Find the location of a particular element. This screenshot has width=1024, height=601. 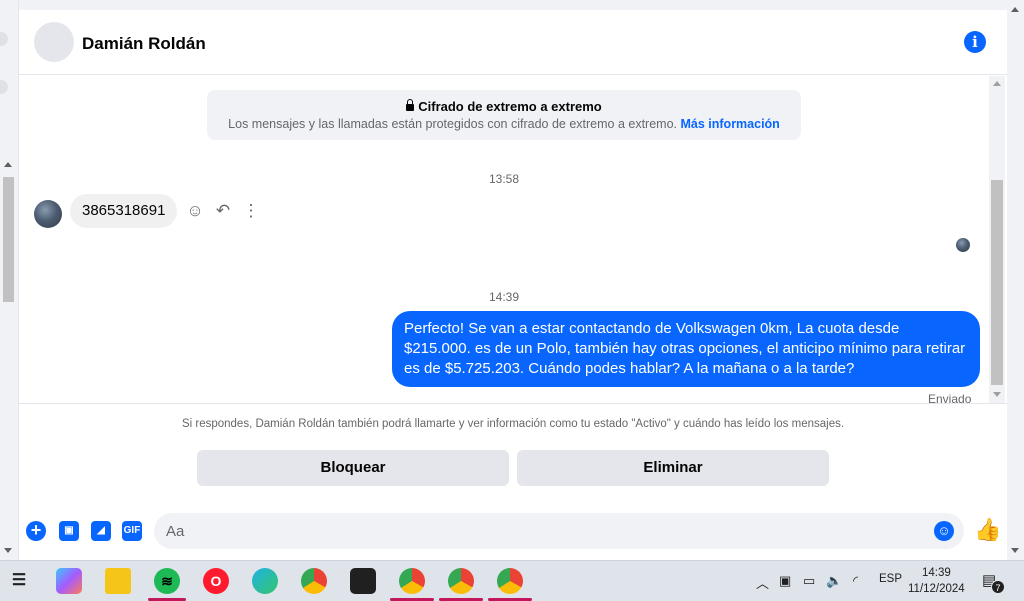

plus-icon: + is located at coordinates (36, 531).